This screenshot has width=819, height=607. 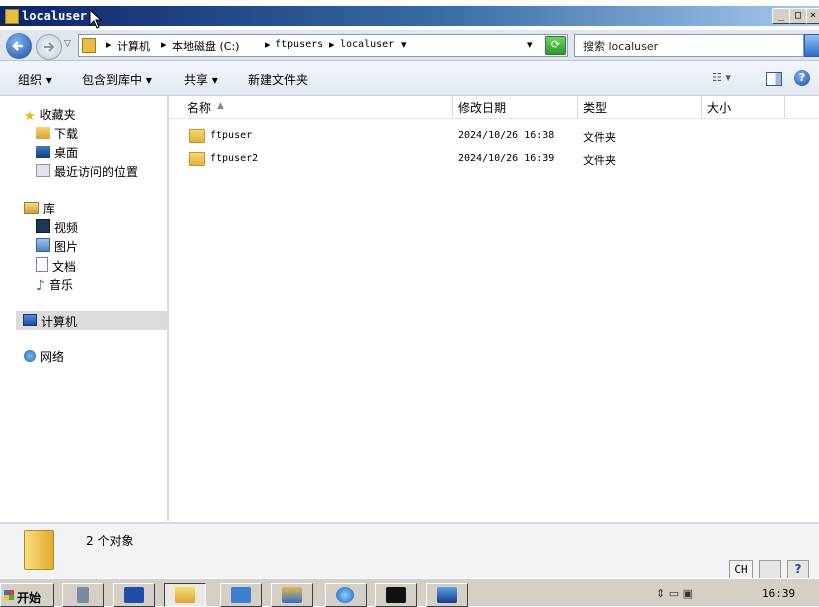 What do you see at coordinates (42, 264) in the screenshot?
I see `documents-icon` at bounding box center [42, 264].